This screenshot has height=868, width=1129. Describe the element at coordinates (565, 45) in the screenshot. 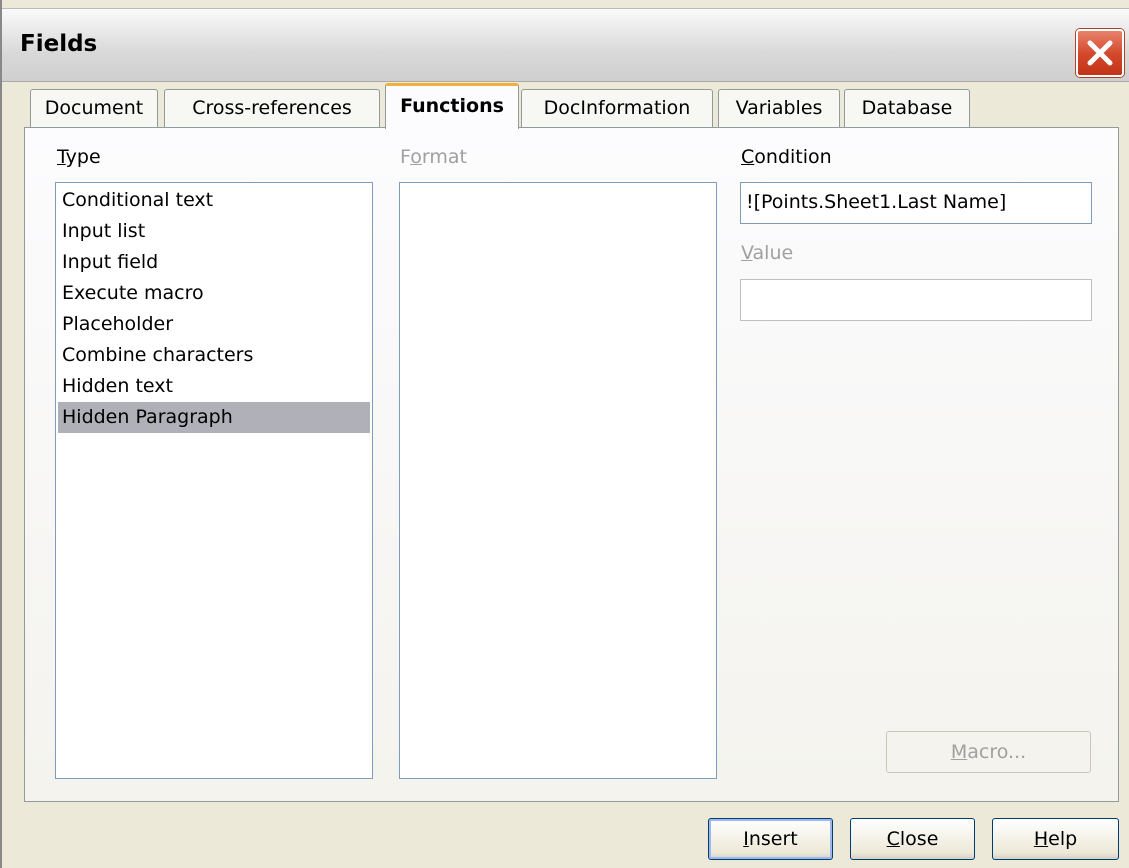

I see `title-bar: Fields` at that location.